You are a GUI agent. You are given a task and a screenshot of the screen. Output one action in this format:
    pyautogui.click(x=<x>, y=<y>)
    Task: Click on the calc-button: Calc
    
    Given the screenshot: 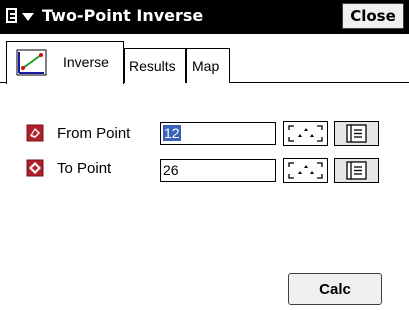 What is the action you would take?
    pyautogui.click(x=335, y=289)
    